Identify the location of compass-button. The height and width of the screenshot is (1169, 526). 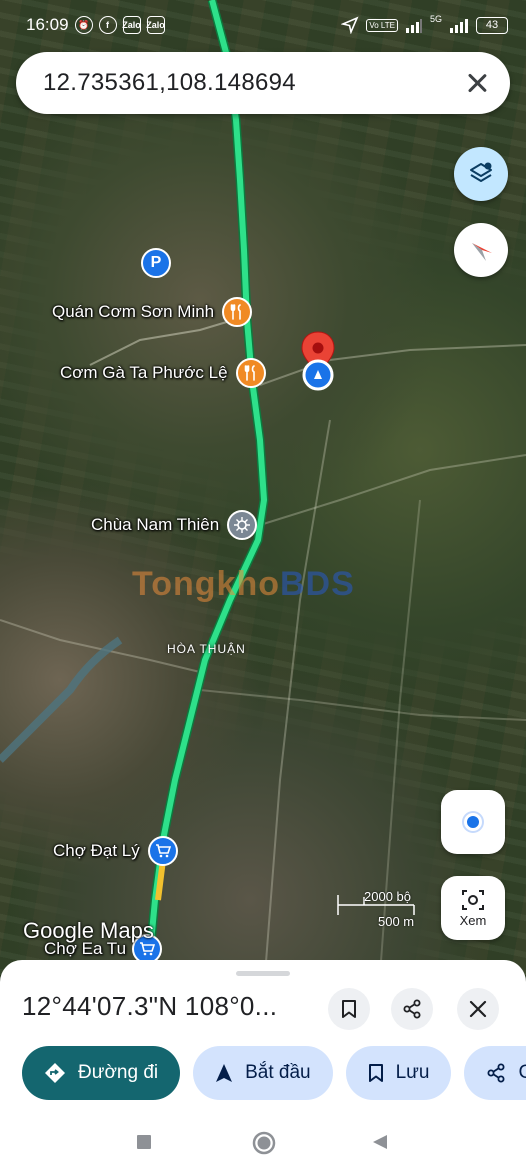
(481, 250).